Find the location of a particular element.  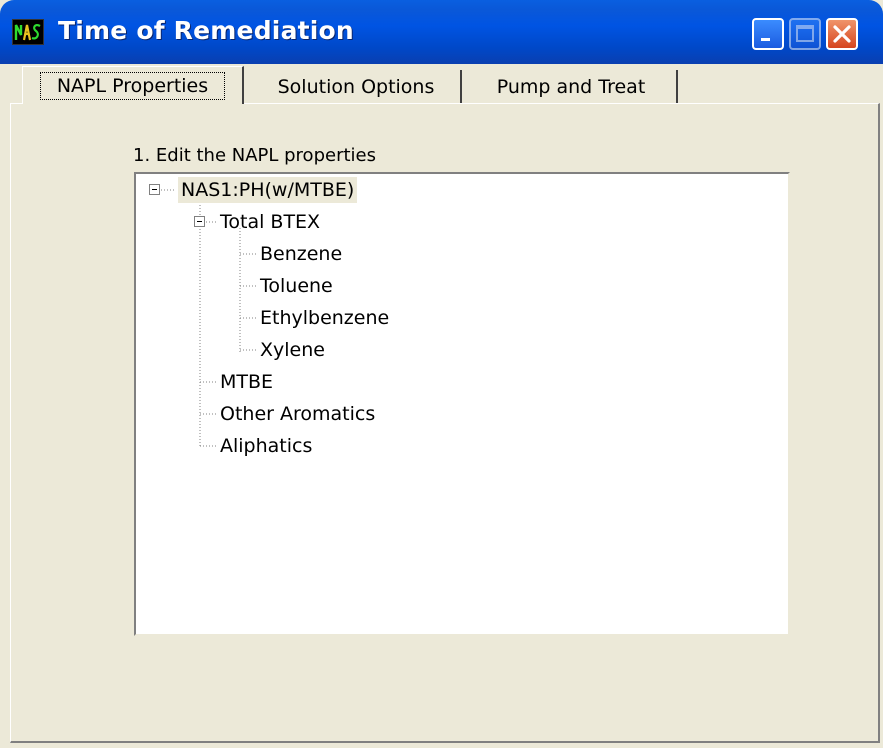

tab-pump-and-treat: Pump and Treat is located at coordinates (572, 87).